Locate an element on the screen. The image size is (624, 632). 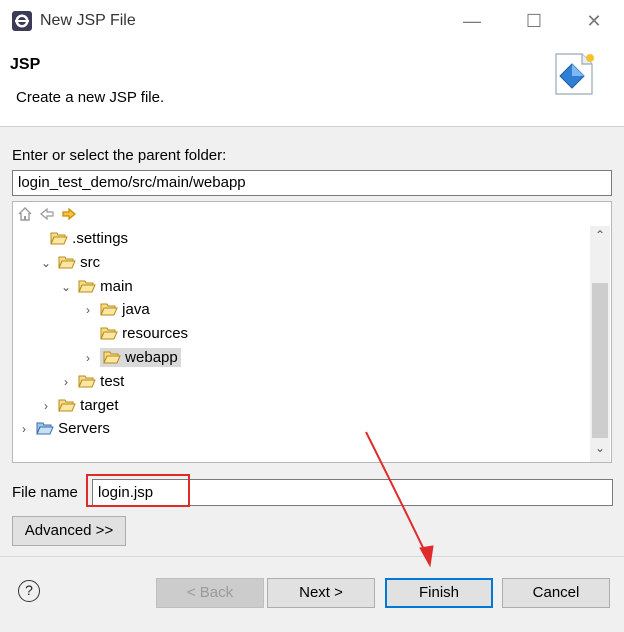
eclipse-app-icon is located at coordinates (22, 21).